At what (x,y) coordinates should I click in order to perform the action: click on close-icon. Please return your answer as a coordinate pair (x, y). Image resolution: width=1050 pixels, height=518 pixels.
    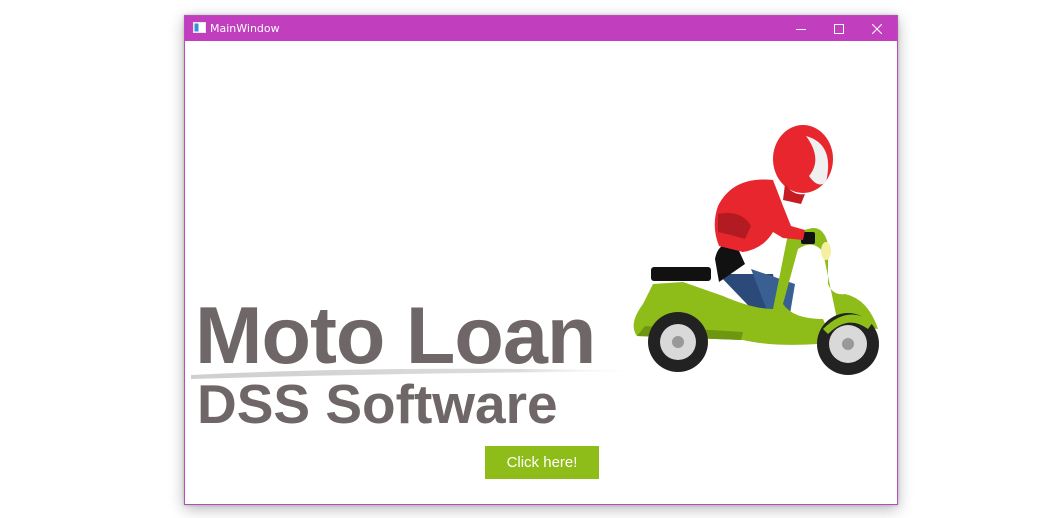
    Looking at the image, I should click on (877, 28).